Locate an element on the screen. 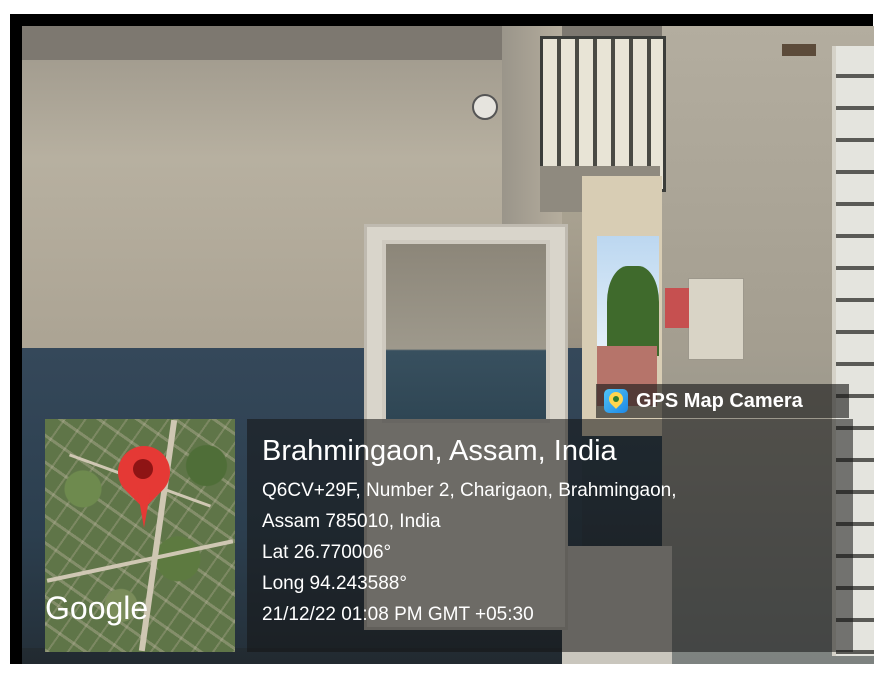  badge-label: GPS Map Camera is located at coordinates (719, 400).